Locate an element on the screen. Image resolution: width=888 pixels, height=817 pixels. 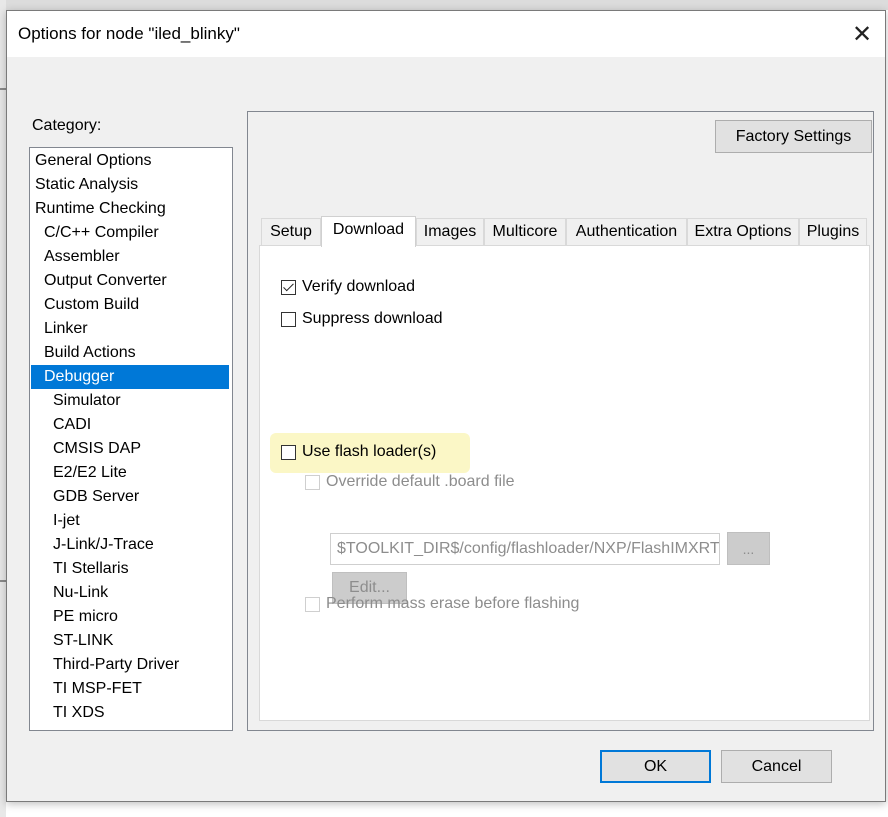
category-item-c-cpp-compiler: C/C++ Compiler is located at coordinates (130, 233).